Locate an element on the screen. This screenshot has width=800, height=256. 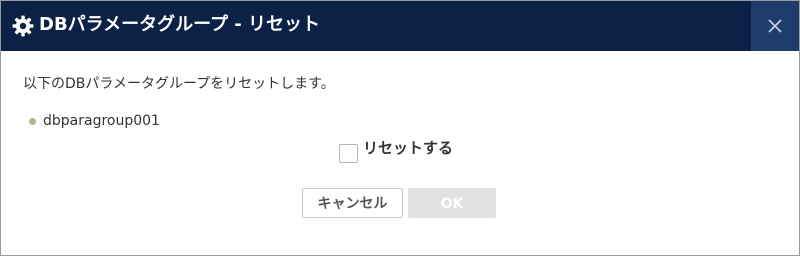
reset-message: 以下のDBパラメータグループをリセットします。 is located at coordinates (179, 84).